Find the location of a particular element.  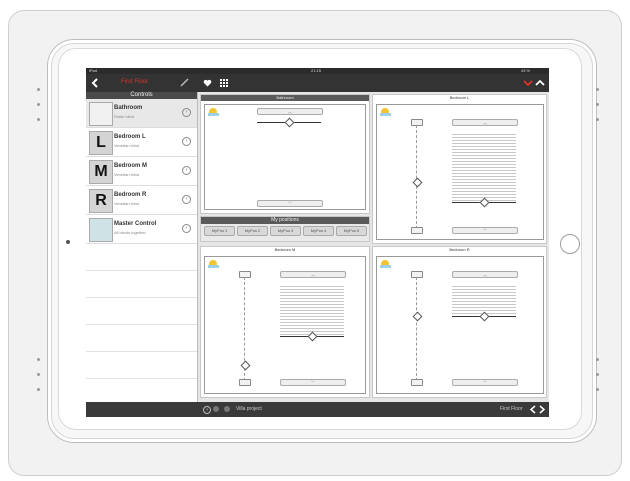

project-name: Villa project is located at coordinates (249, 409).